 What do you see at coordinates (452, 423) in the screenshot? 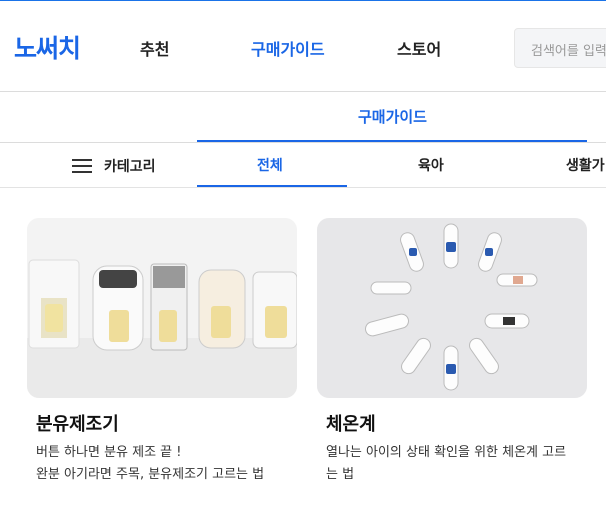
I see `card-title: 체온계` at bounding box center [452, 423].